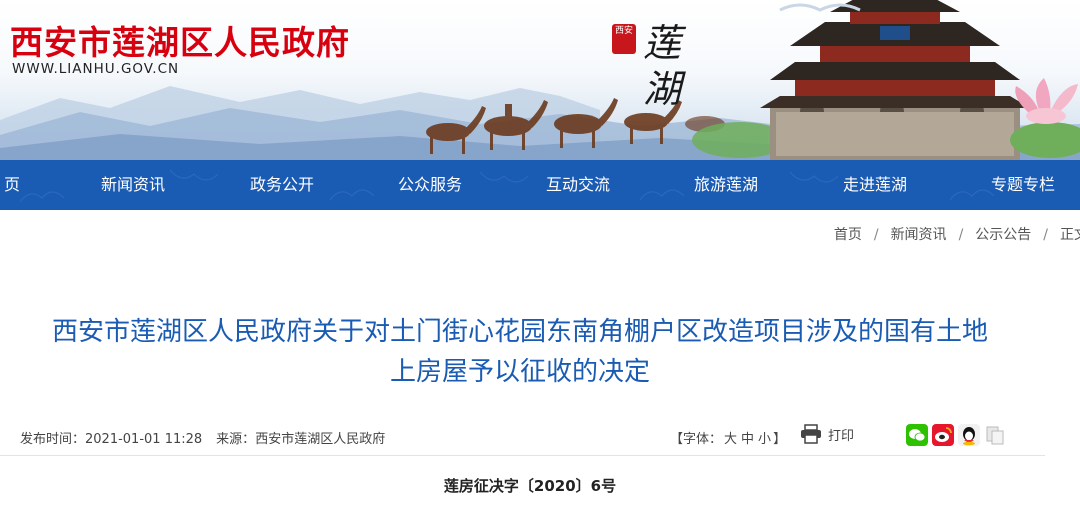 The width and height of the screenshot is (1080, 506). I want to click on copy-icon, so click(995, 435).